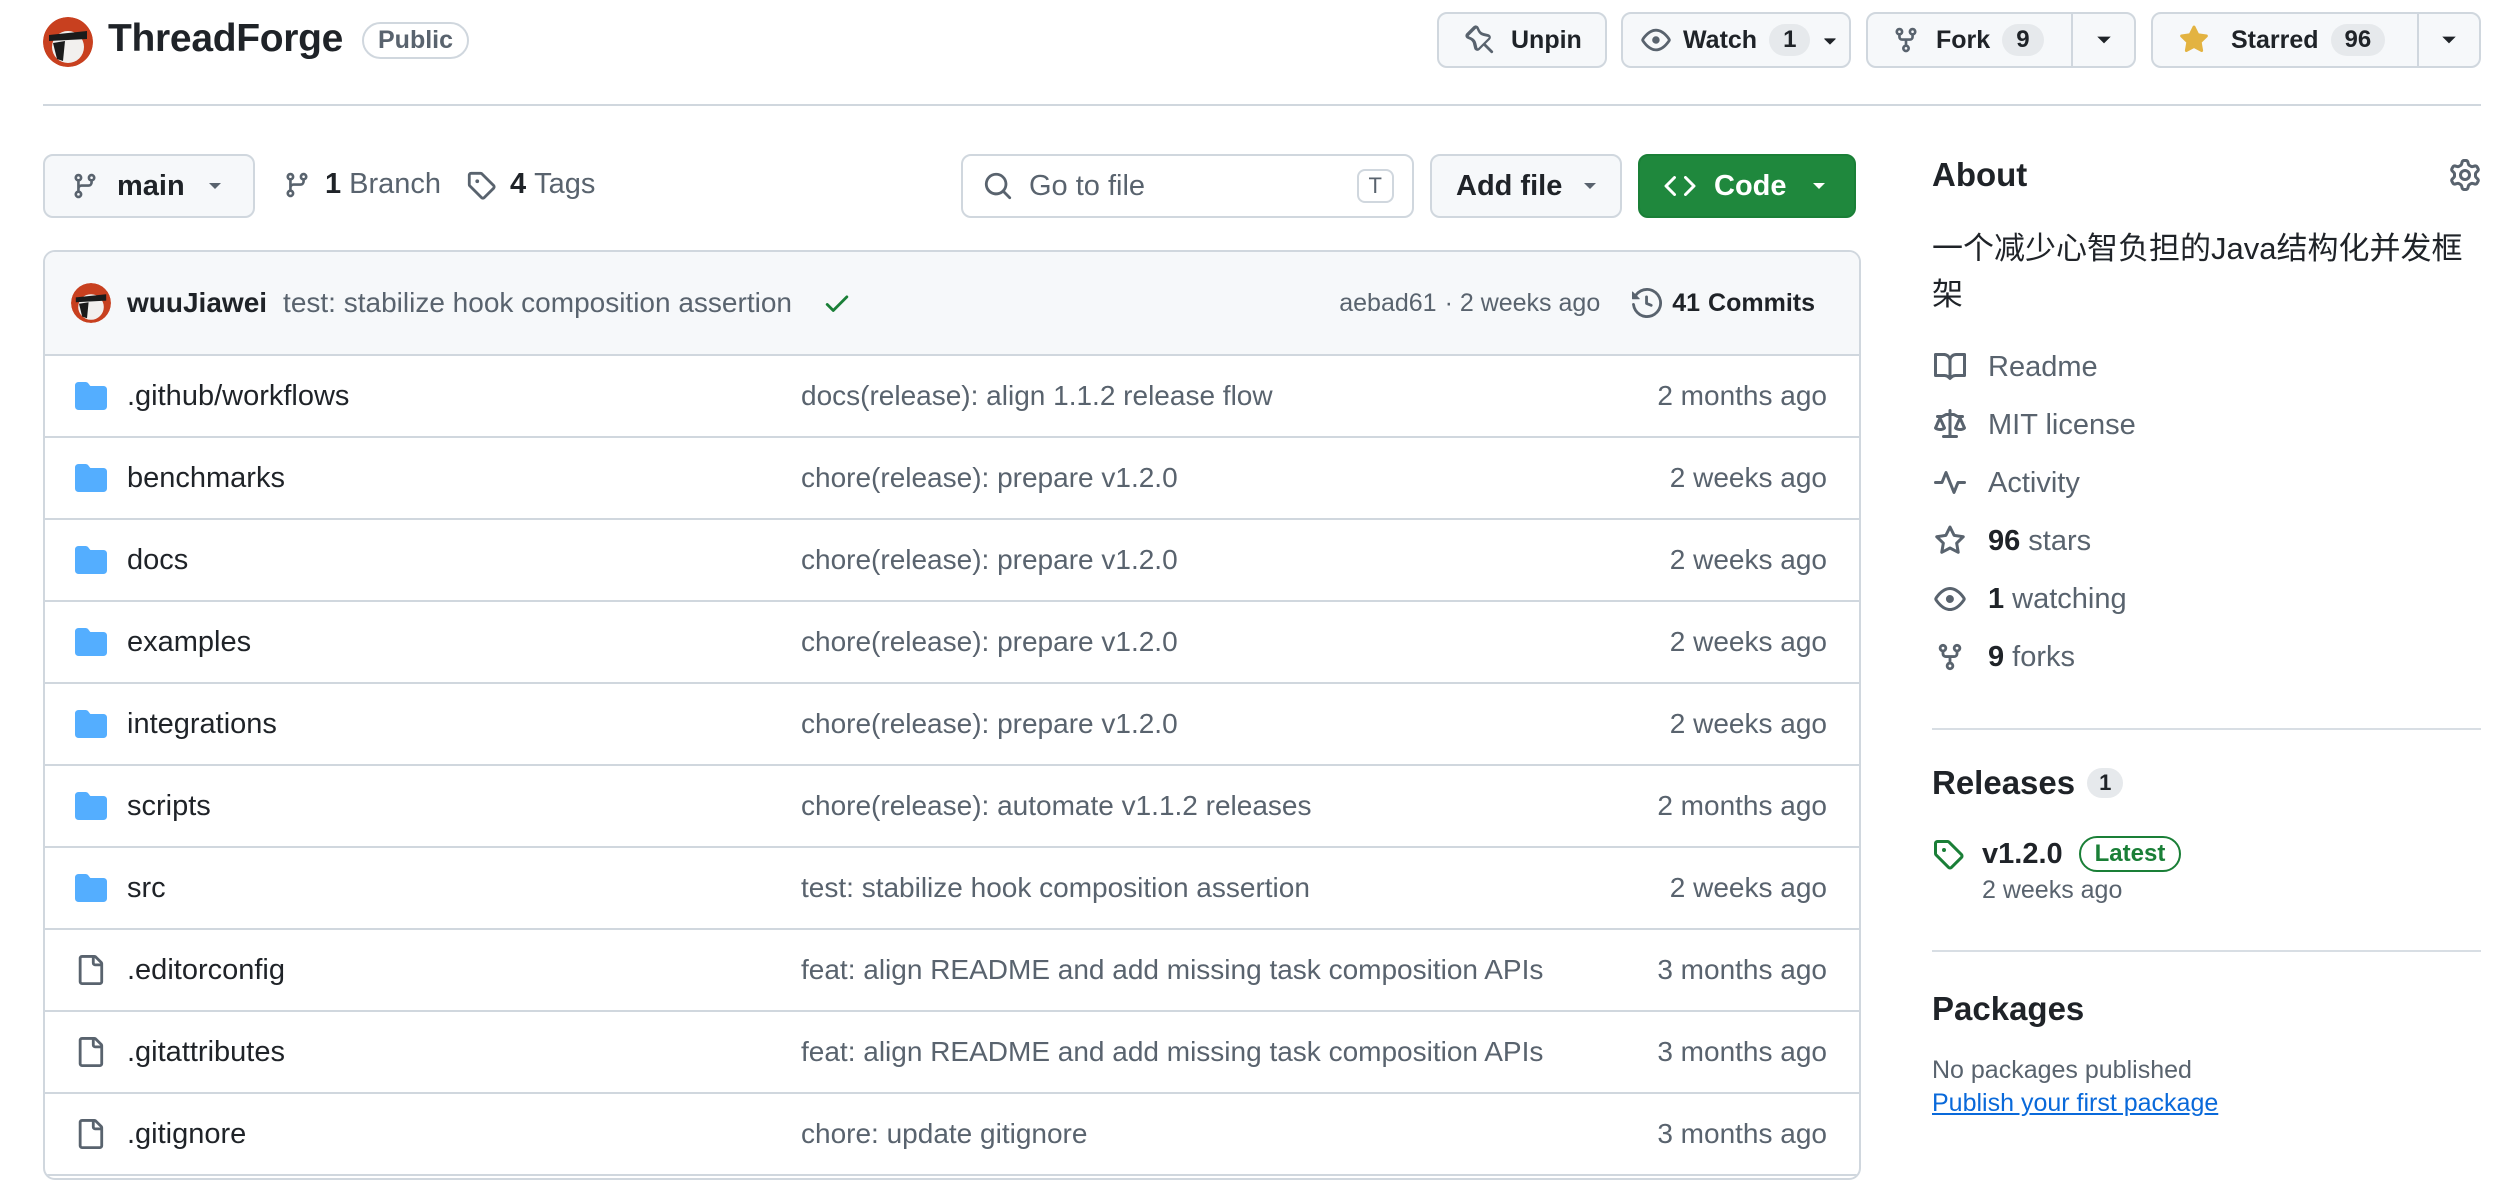 Image resolution: width=2518 pixels, height=1180 pixels. What do you see at coordinates (1387, 303) in the screenshot?
I see `commit-sha: aebad61` at bounding box center [1387, 303].